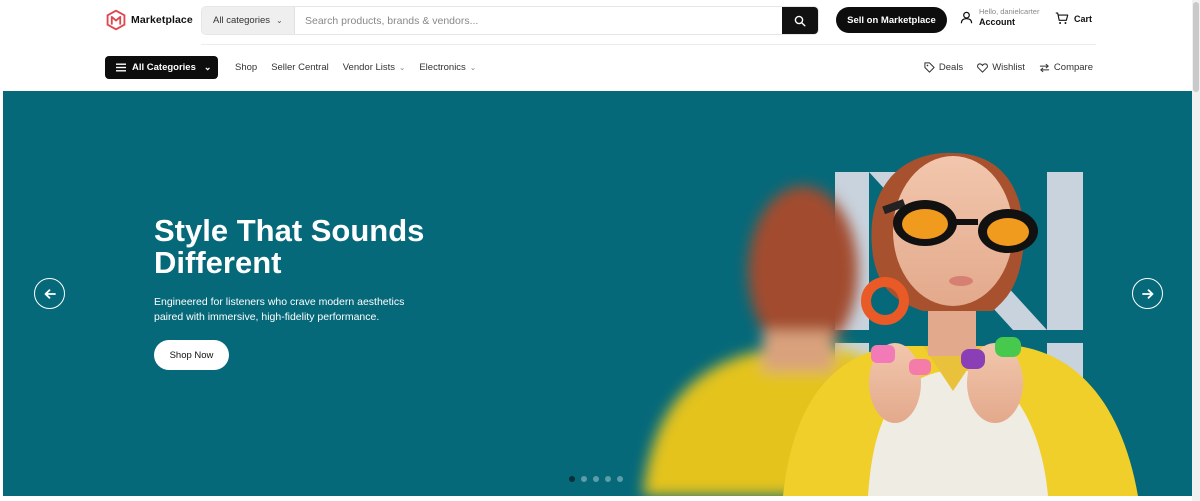  Describe the element at coordinates (191, 355) in the screenshot. I see `shop-now-button: Shop Now` at that location.